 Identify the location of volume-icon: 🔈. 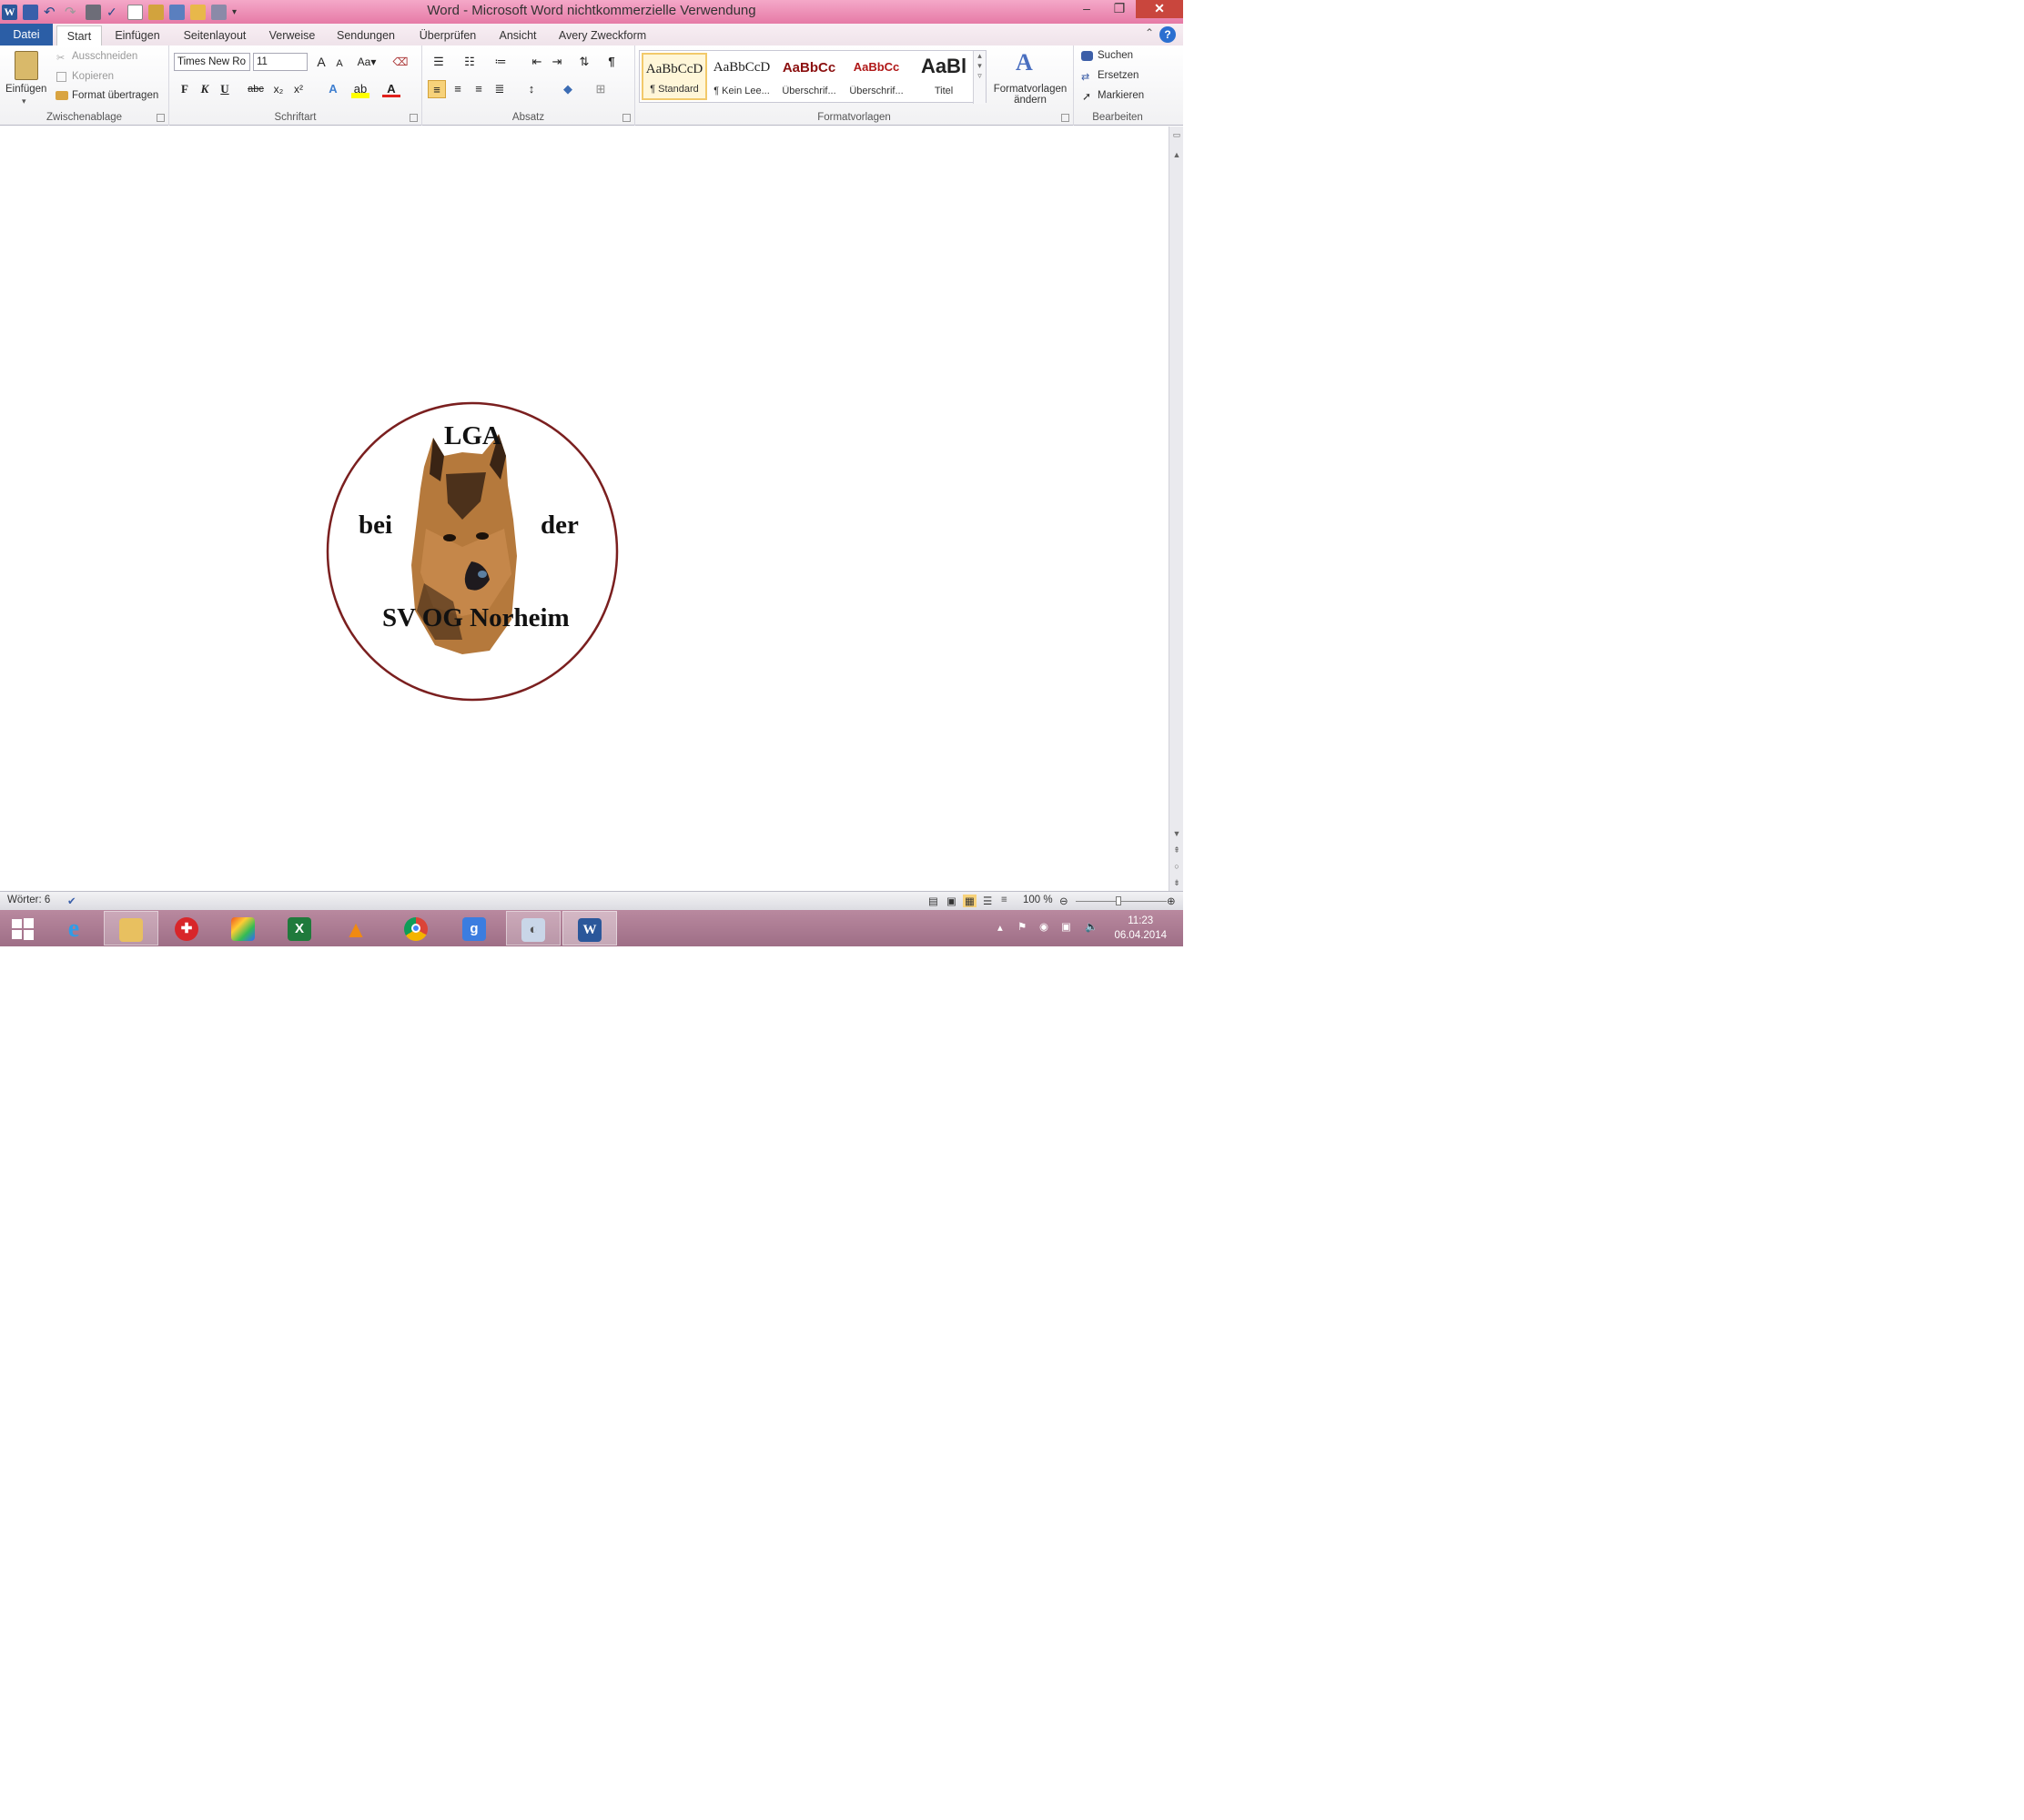
(1091, 938).